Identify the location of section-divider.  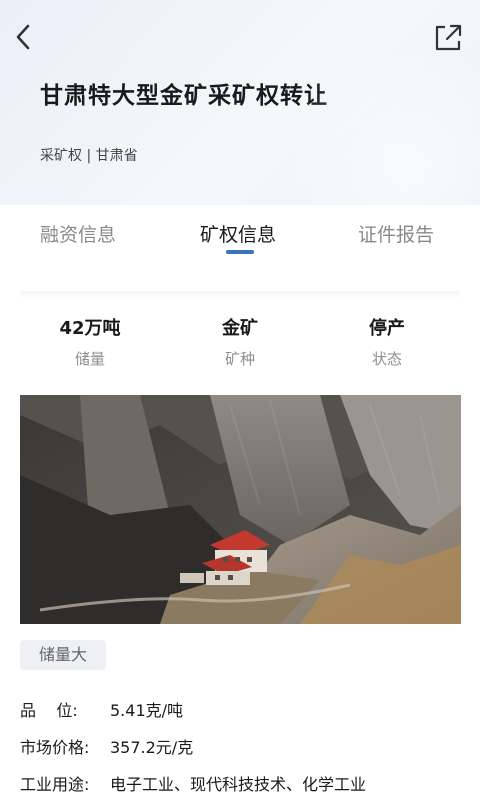
(240, 295).